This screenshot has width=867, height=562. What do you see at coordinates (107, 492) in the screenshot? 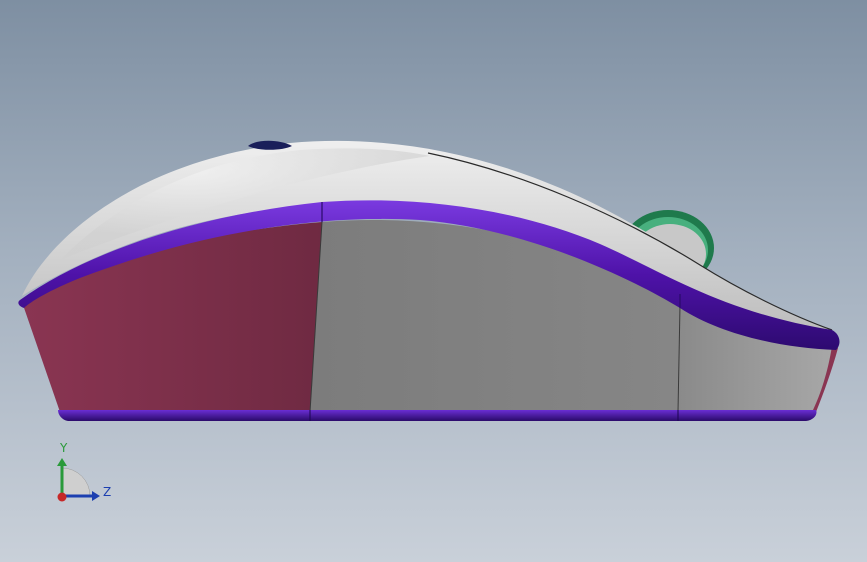
I see `axis-z-label: Z` at bounding box center [107, 492].